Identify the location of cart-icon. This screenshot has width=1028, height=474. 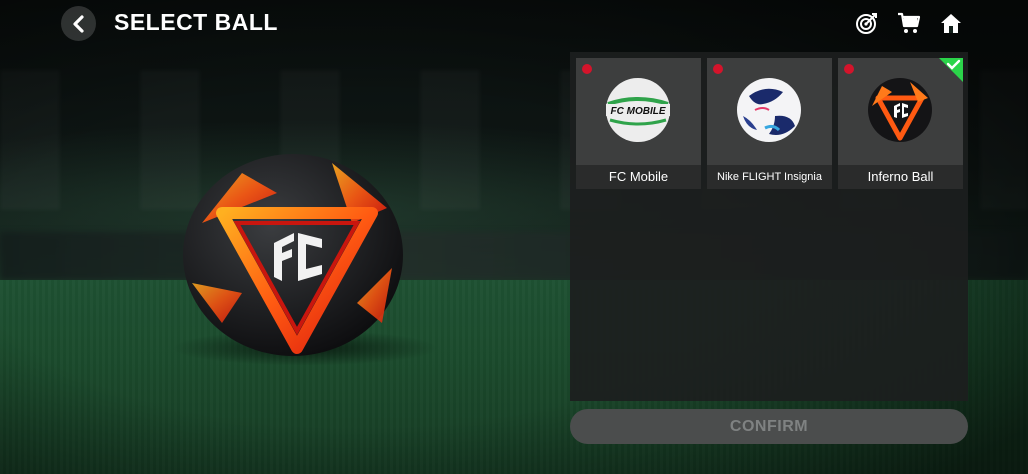
(909, 23).